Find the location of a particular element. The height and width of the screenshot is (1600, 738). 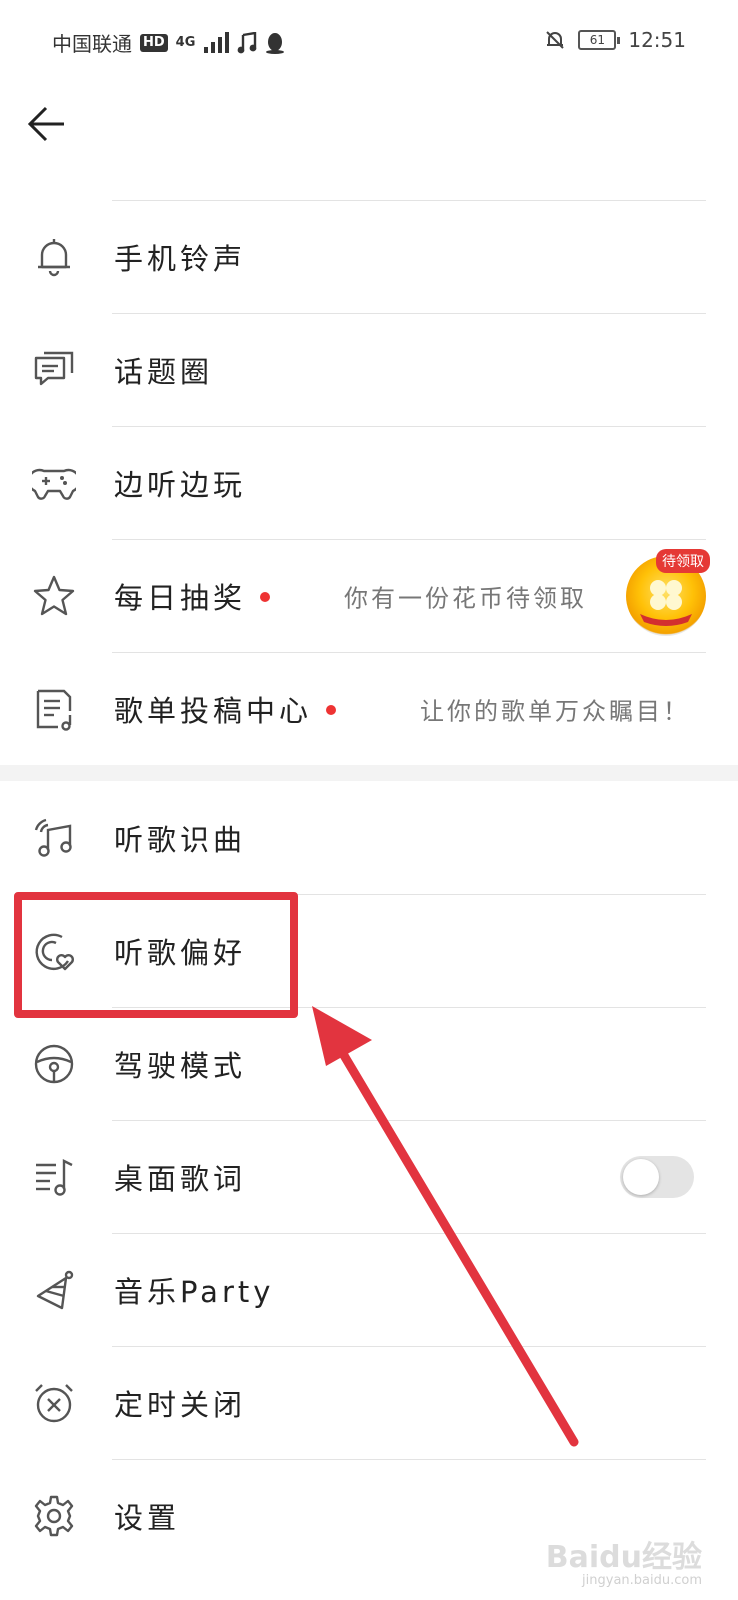

menu-item-label: 歌单投稿中心 is located at coordinates (225, 709).